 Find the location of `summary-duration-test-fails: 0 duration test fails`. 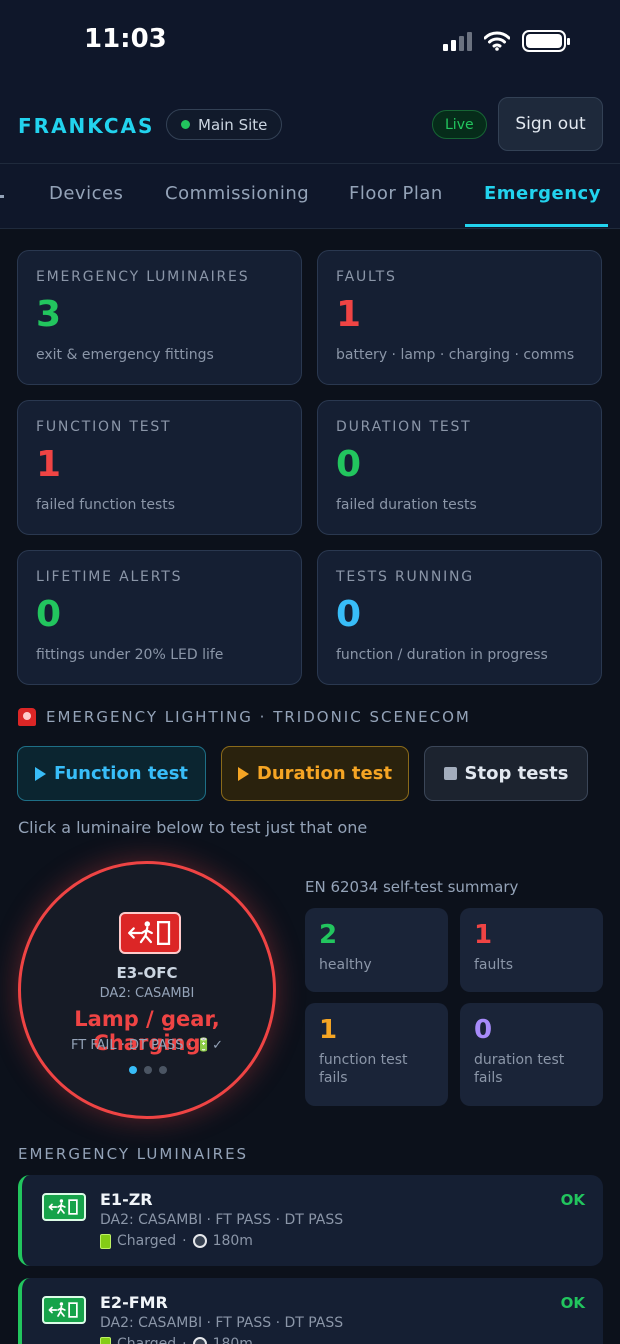

summary-duration-test-fails: 0 duration test fails is located at coordinates (531, 1054).